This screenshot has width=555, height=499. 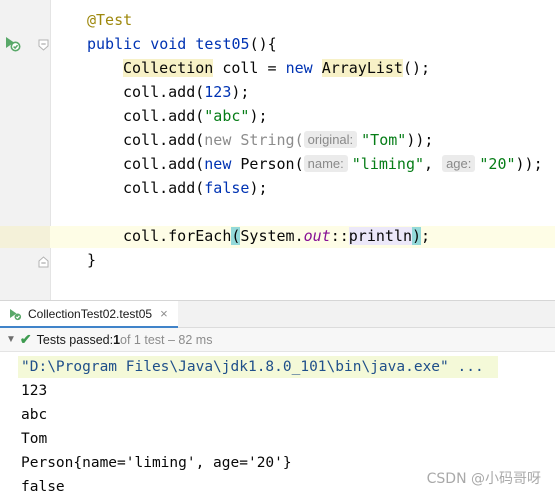 I want to click on test-result-icon, so click(x=16, y=314).